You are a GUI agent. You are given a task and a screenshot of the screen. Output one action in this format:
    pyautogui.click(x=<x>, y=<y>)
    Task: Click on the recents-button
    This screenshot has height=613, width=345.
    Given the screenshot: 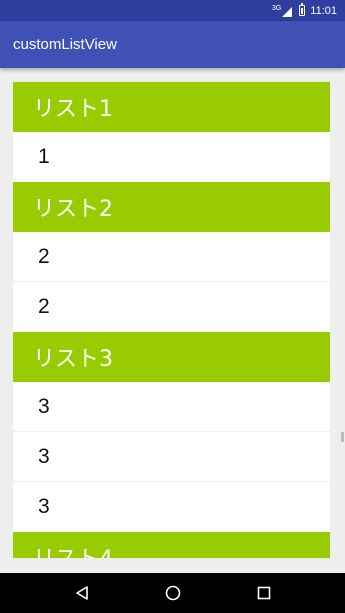 What is the action you would take?
    pyautogui.click(x=264, y=593)
    